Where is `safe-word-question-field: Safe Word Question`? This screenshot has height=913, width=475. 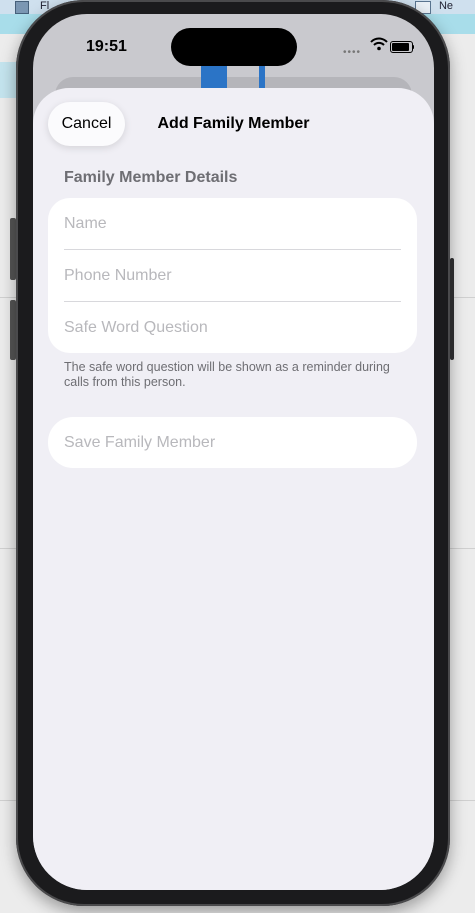
safe-word-question-field: Safe Word Question is located at coordinates (232, 328).